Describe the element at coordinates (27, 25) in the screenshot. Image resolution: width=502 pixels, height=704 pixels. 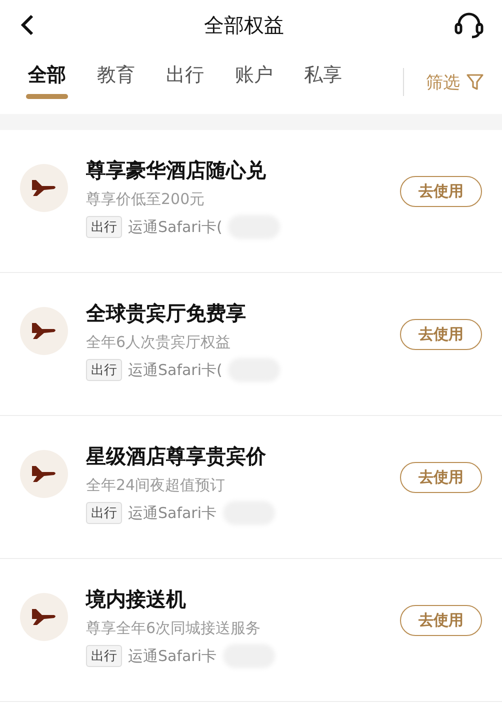
I see `back-icon` at that location.